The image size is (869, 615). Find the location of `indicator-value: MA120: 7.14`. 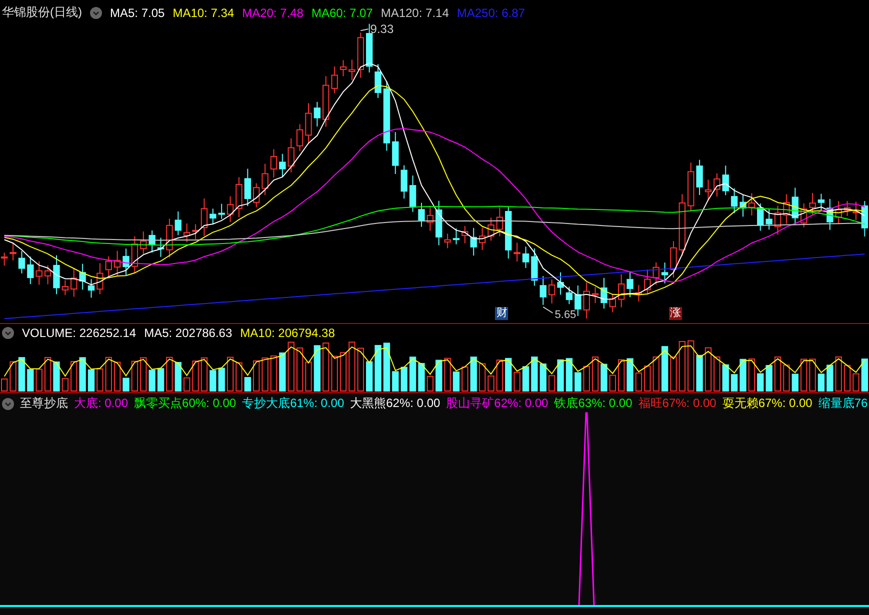

indicator-value: MA120: 7.14 is located at coordinates (414, 13).